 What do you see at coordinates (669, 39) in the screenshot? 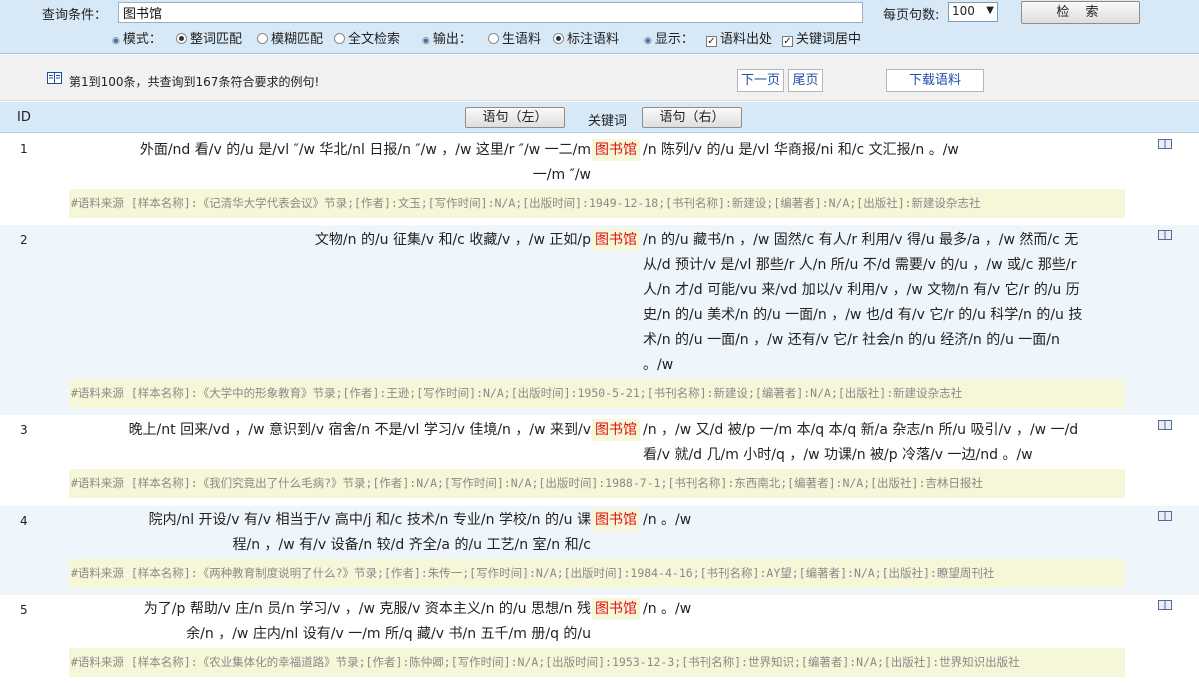
I see `display-group-label: ◉ 显示：` at bounding box center [669, 39].